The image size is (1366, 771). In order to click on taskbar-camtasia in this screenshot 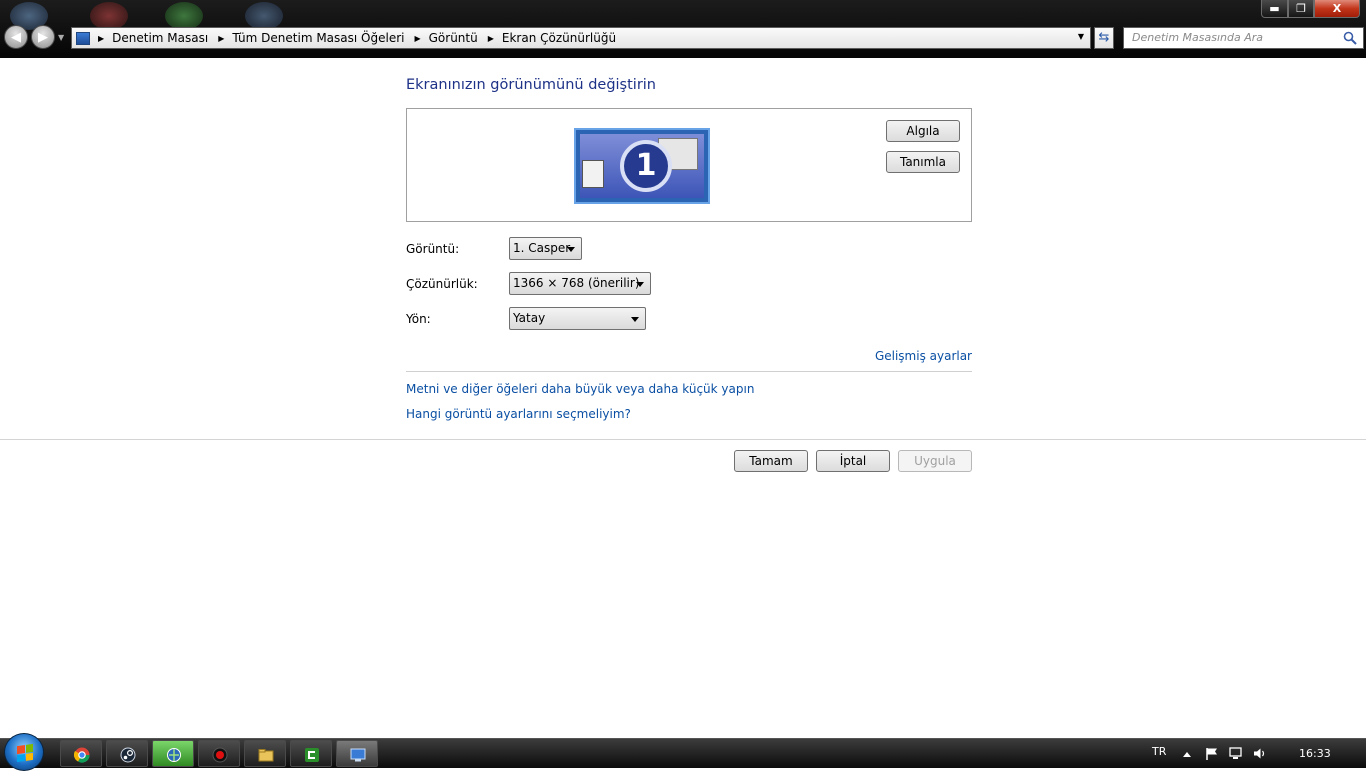, I will do `click(311, 753)`.